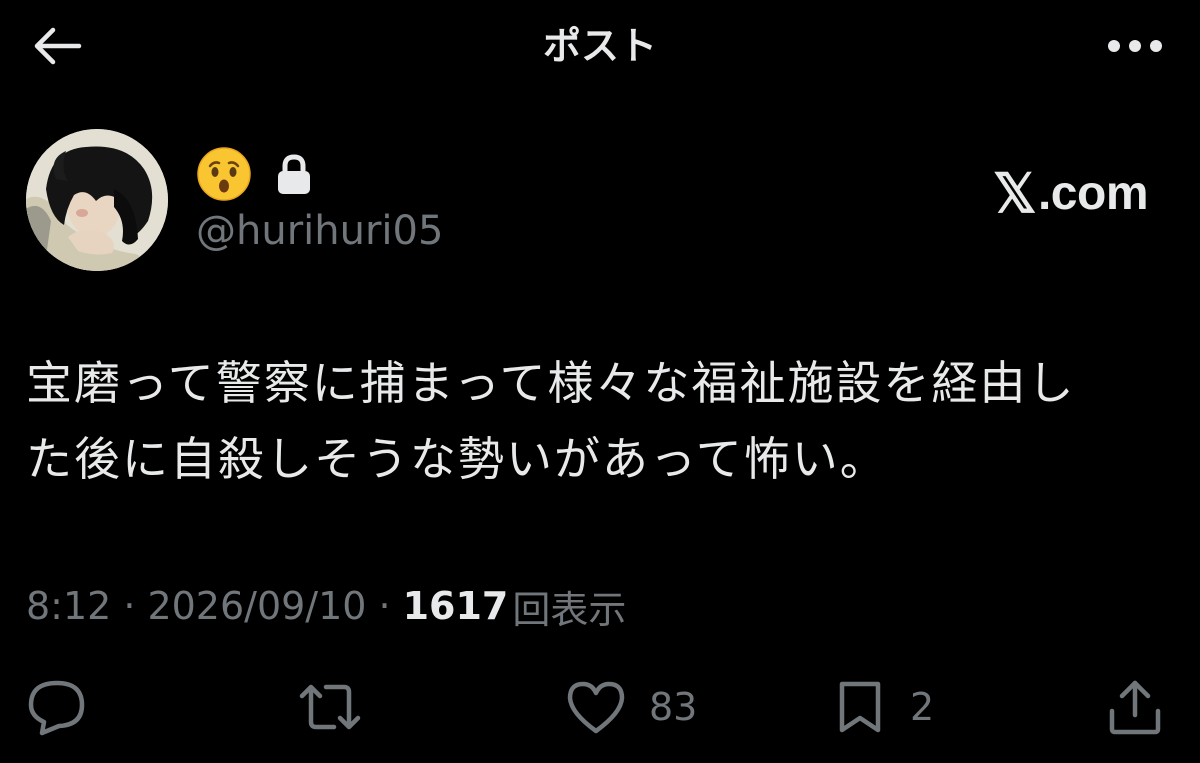 This screenshot has width=1200, height=763. Describe the element at coordinates (860, 707) in the screenshot. I see `bookmark-icon` at that location.